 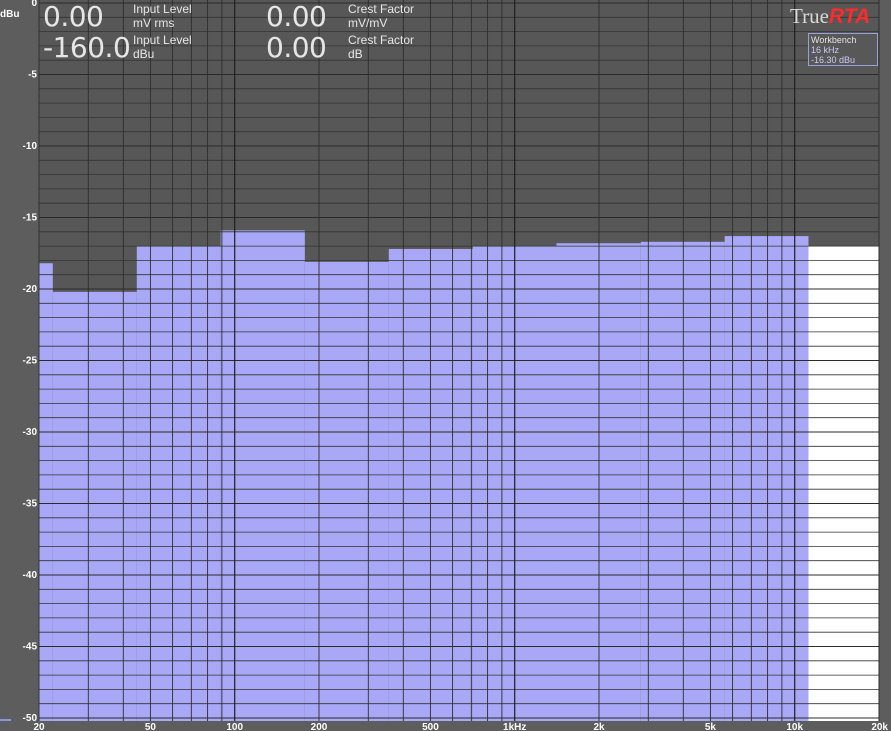 What do you see at coordinates (30, 432) in the screenshot?
I see `y-tick-label: -30` at bounding box center [30, 432].